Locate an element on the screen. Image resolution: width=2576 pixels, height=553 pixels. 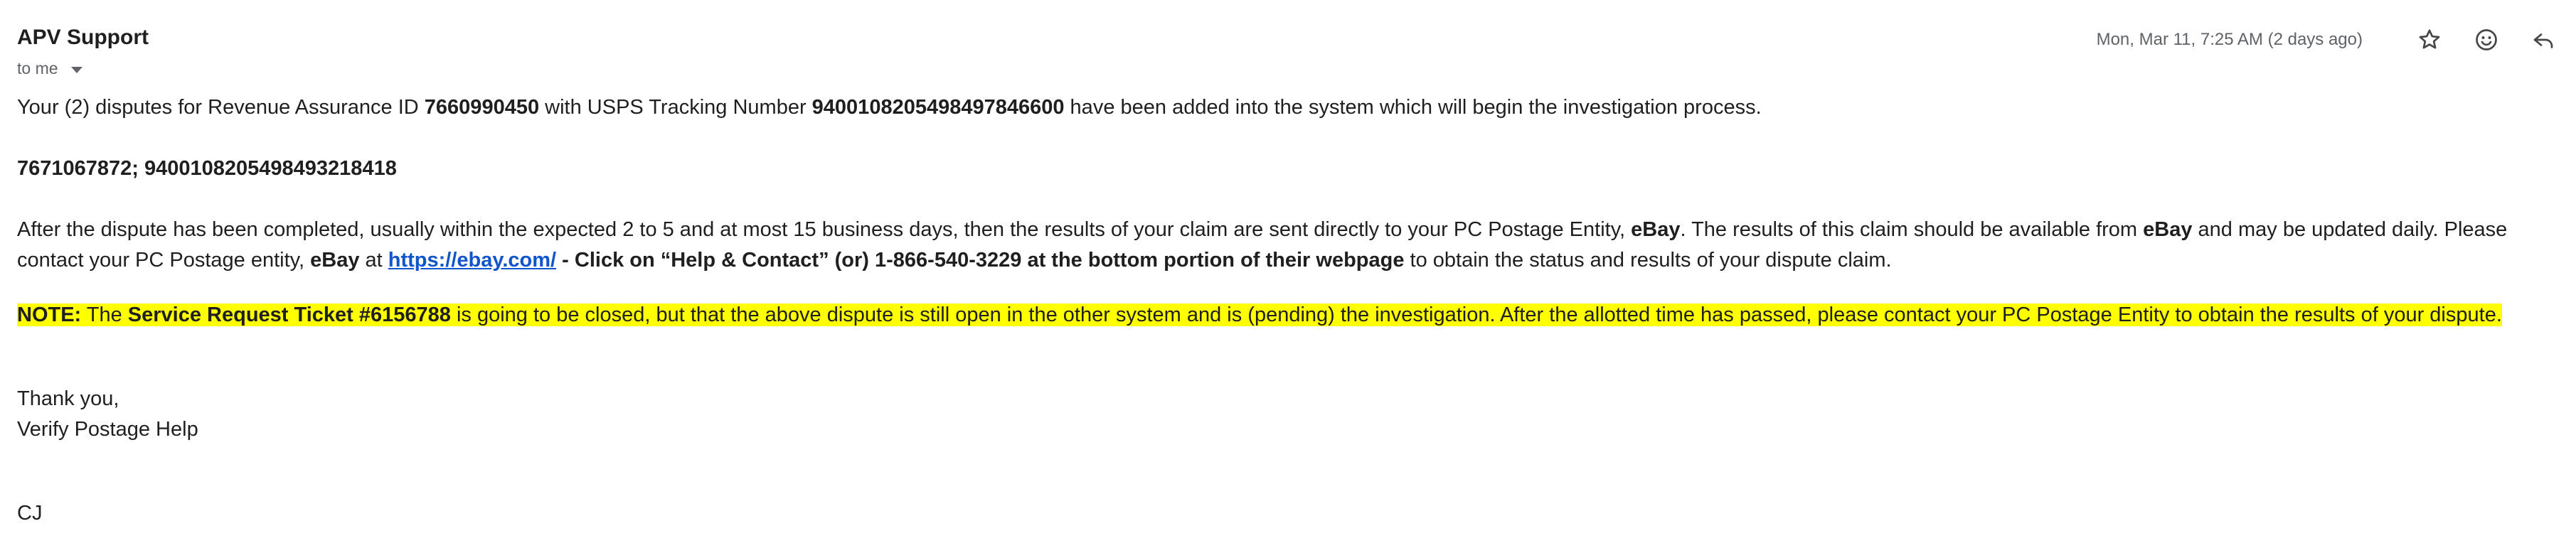
star-icon is located at coordinates (2429, 39).